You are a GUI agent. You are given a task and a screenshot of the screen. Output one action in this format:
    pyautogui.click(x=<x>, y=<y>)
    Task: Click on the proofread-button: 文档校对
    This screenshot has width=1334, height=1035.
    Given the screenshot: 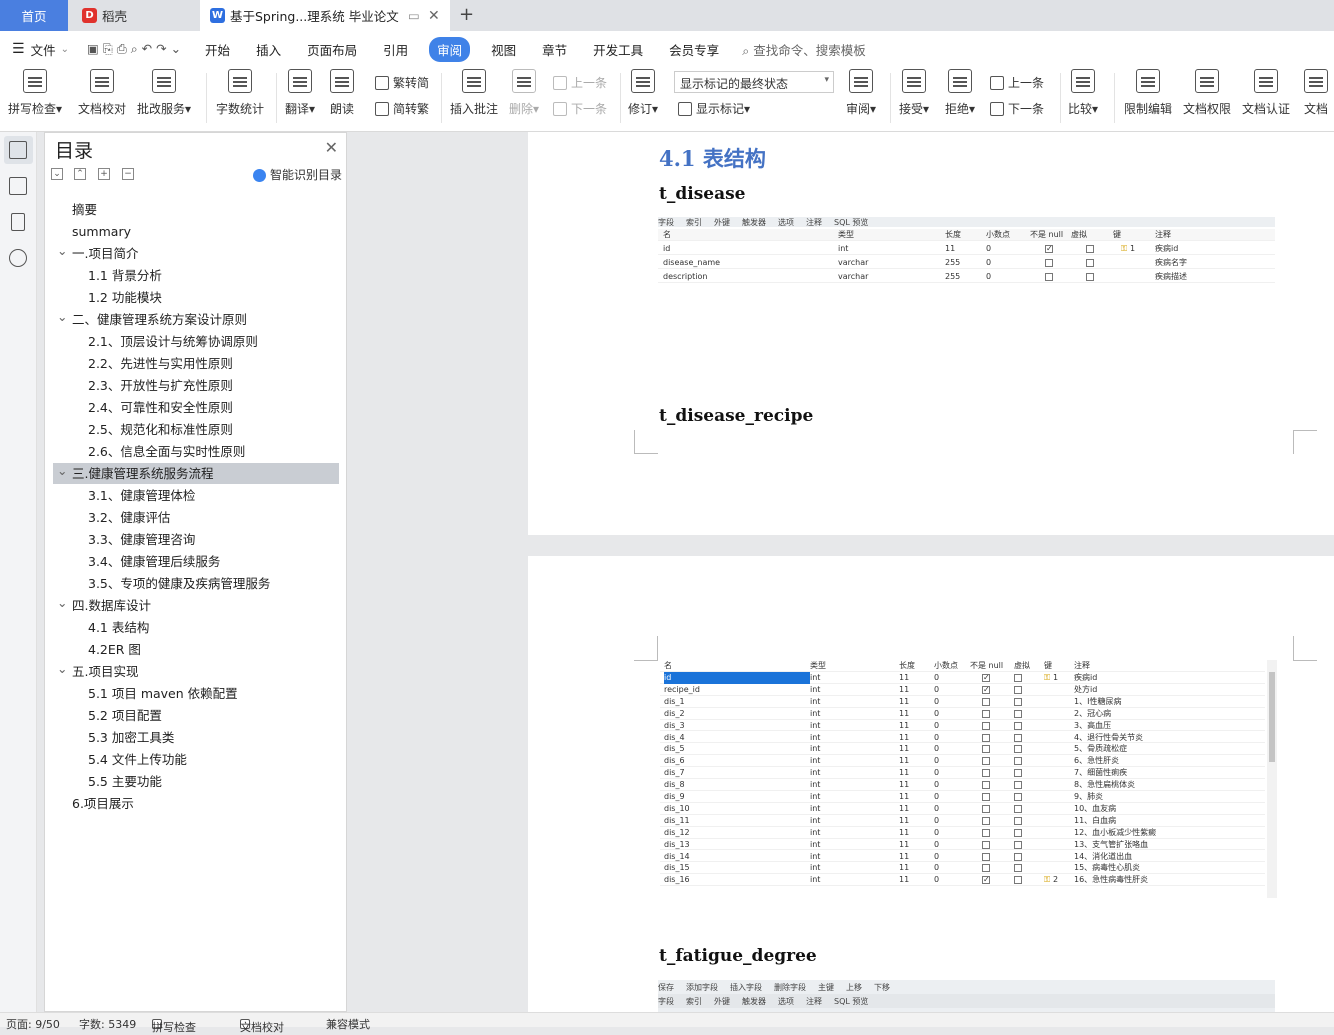 What is the action you would take?
    pyautogui.click(x=102, y=93)
    